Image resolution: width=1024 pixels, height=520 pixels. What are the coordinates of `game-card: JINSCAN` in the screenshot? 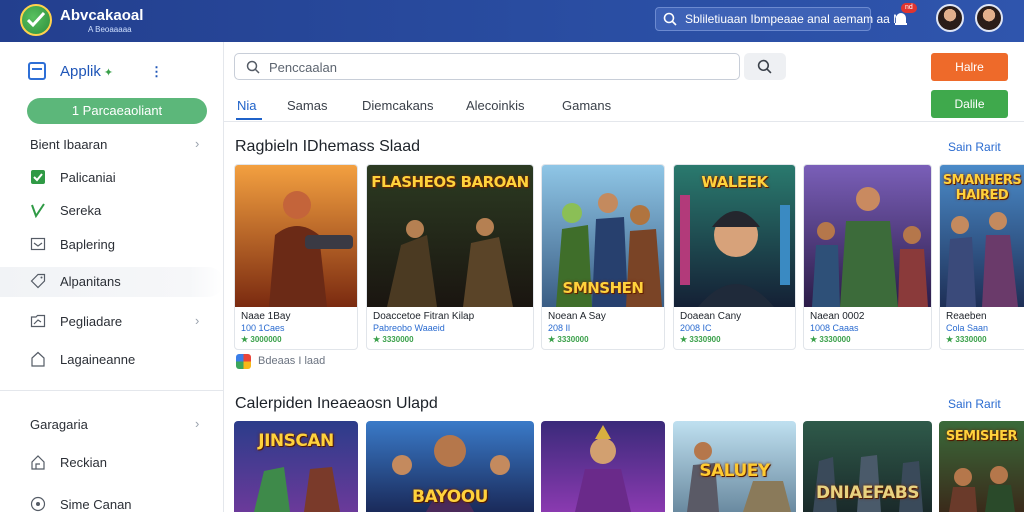 It's located at (296, 466).